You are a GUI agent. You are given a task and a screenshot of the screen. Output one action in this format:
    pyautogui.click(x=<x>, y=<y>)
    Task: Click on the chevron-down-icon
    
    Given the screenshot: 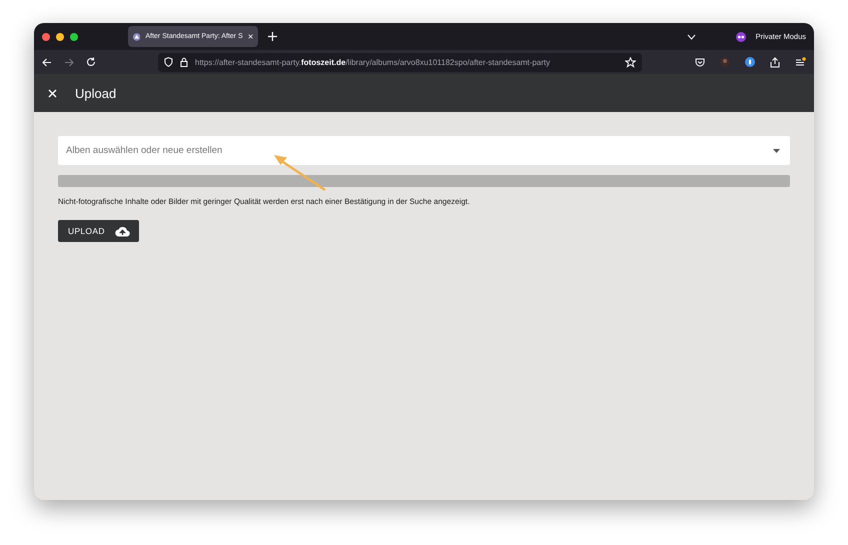 What is the action you would take?
    pyautogui.click(x=691, y=37)
    